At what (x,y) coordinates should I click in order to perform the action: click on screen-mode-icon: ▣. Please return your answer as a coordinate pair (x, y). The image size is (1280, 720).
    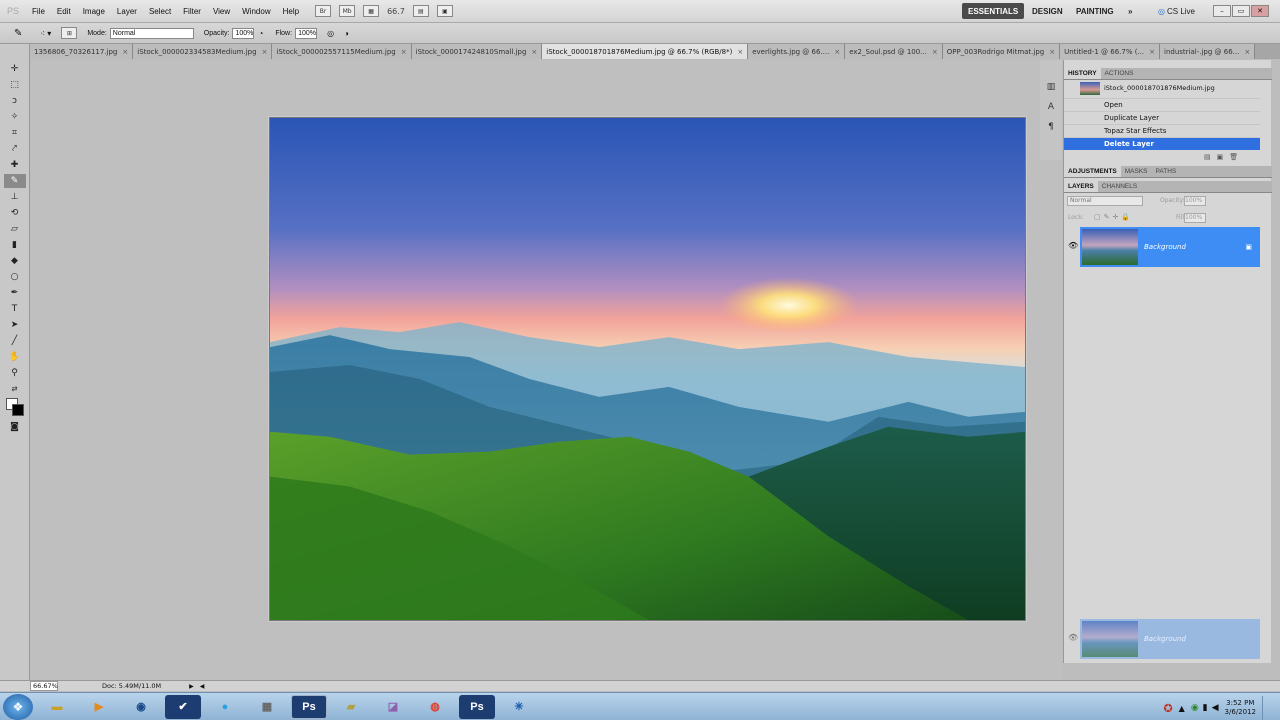
    Looking at the image, I should click on (444, 11).